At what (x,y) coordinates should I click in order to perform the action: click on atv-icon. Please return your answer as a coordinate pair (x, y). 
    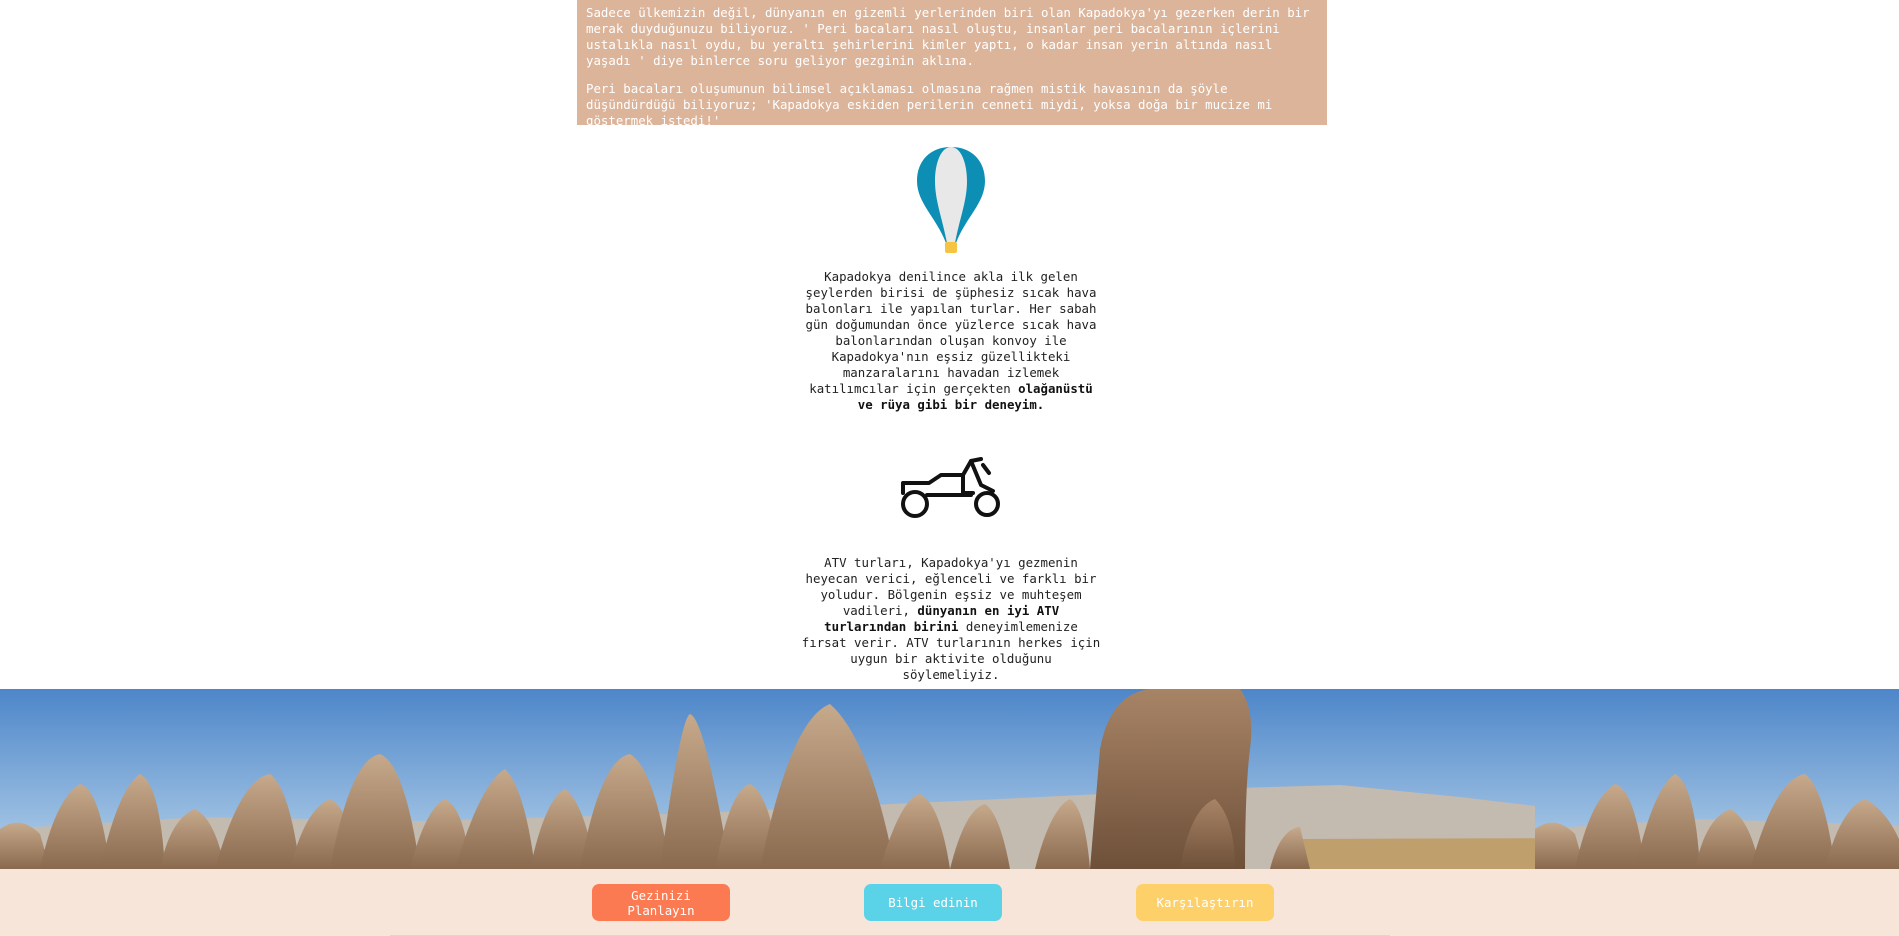
    Looking at the image, I should click on (950, 487).